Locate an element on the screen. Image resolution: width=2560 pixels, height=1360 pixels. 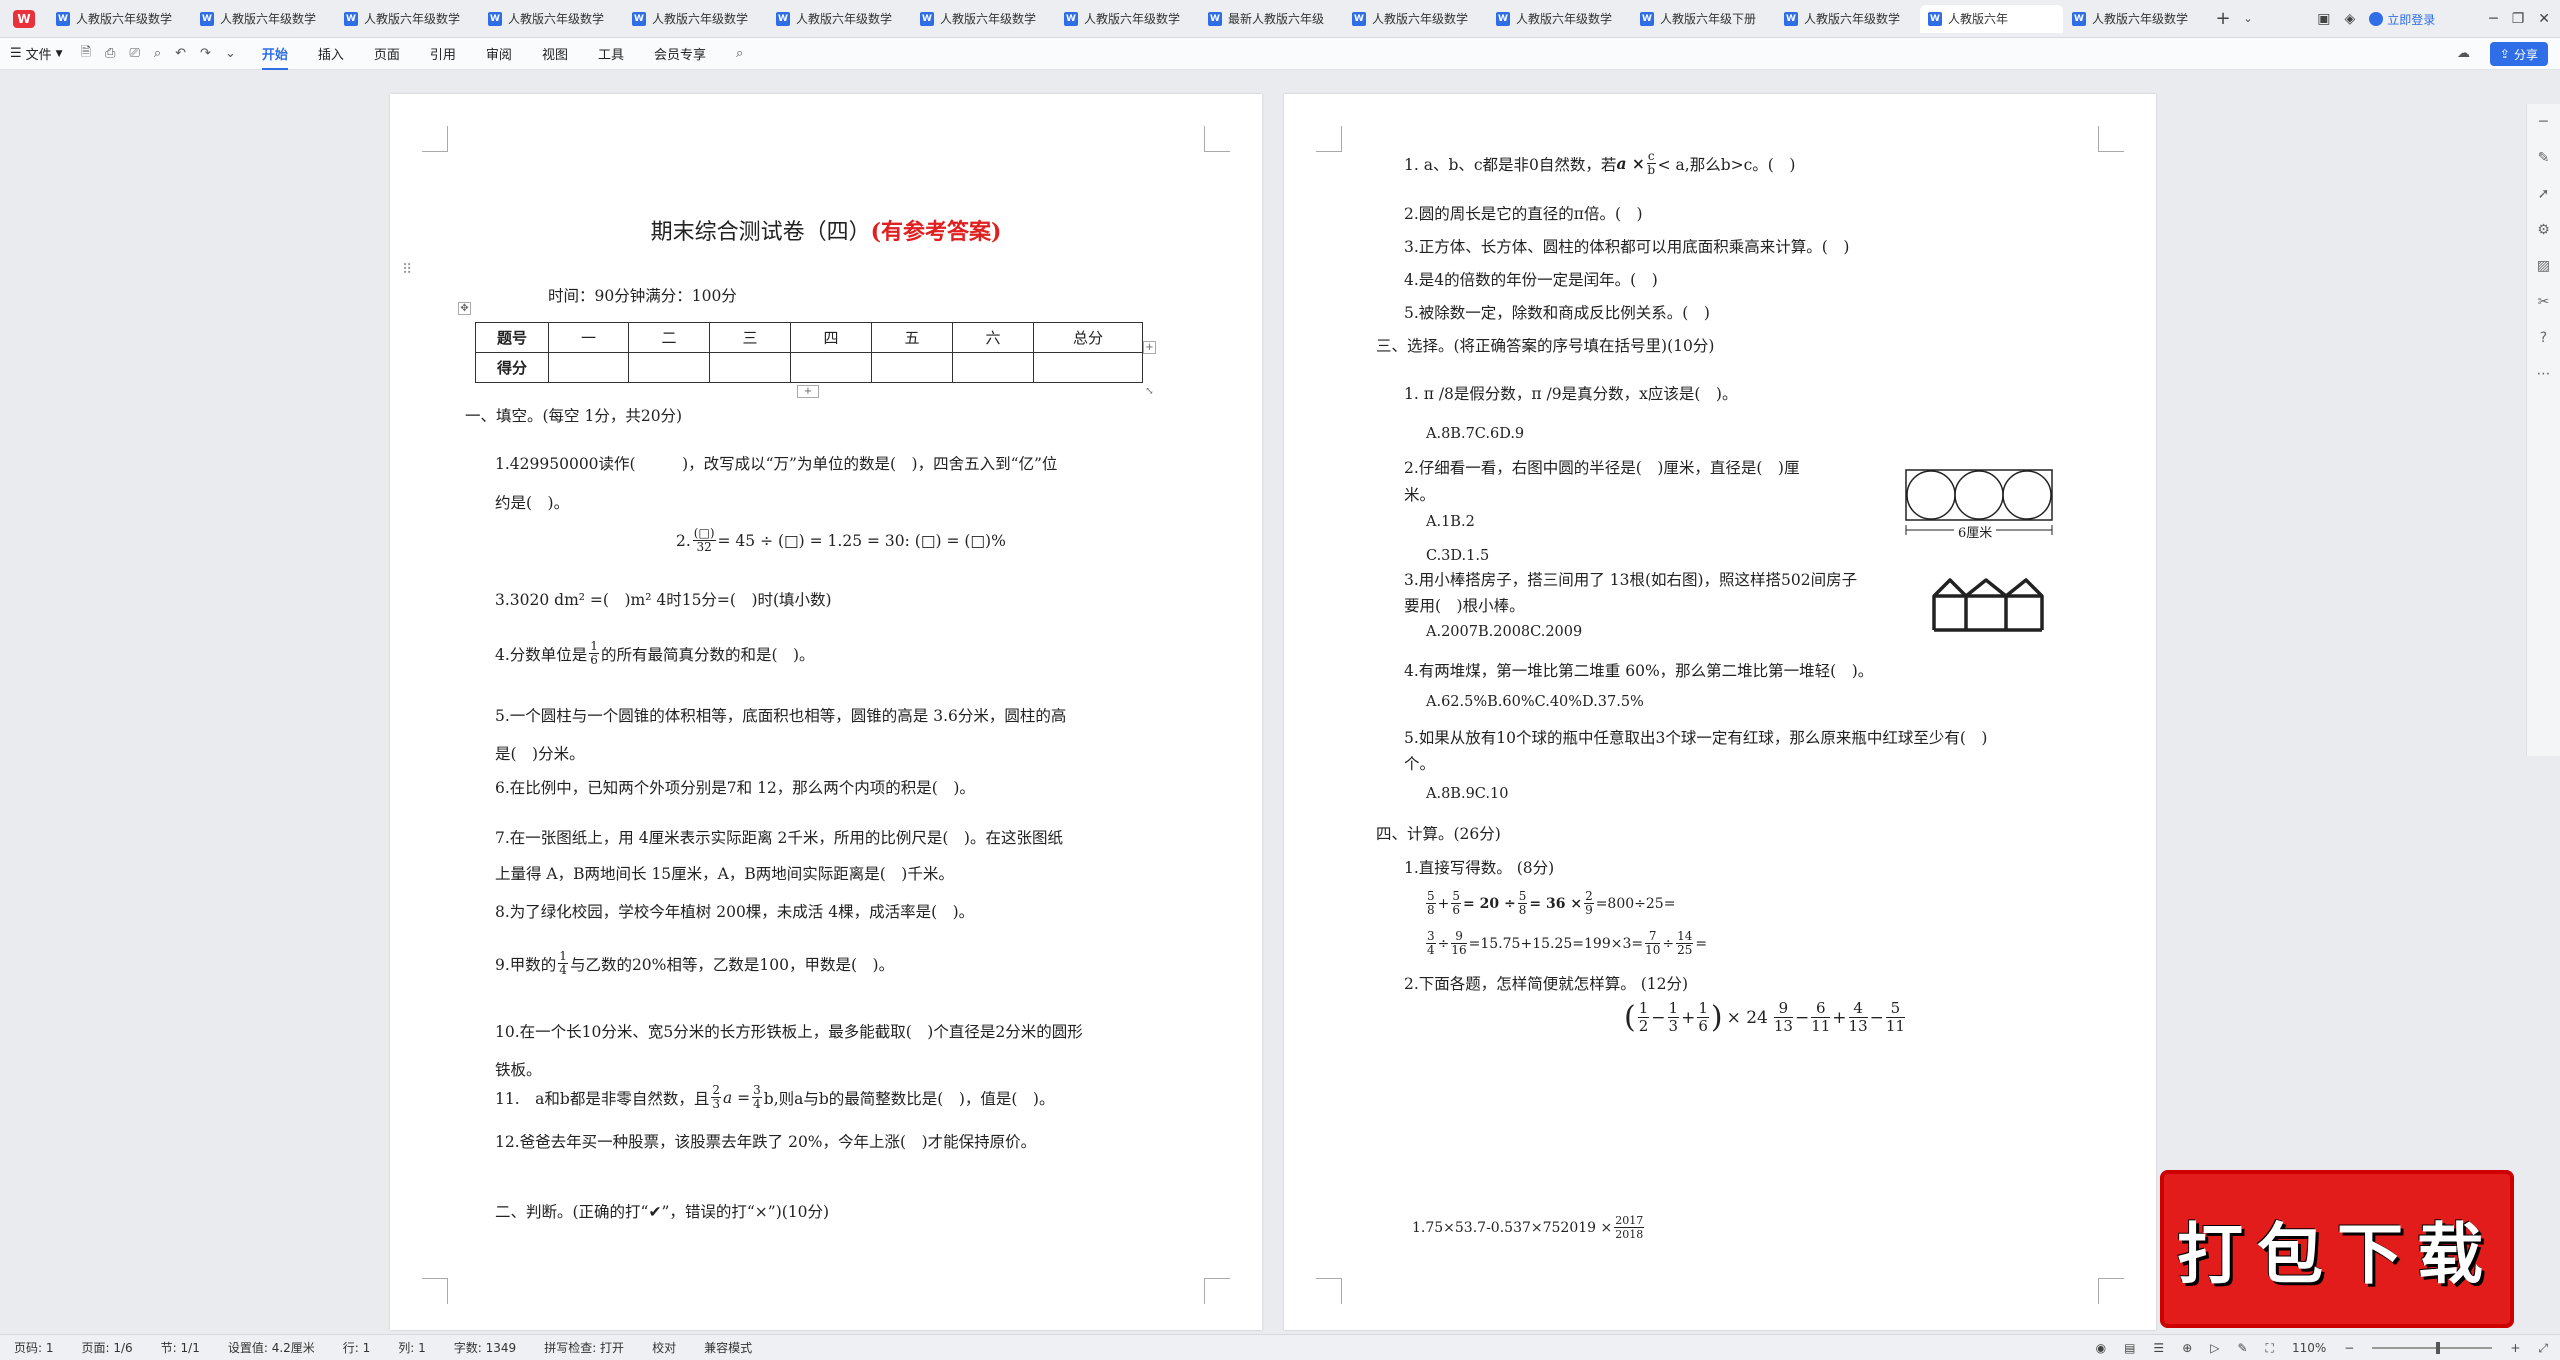
fullscreen-icon: ⤢ is located at coordinates (2543, 1348).